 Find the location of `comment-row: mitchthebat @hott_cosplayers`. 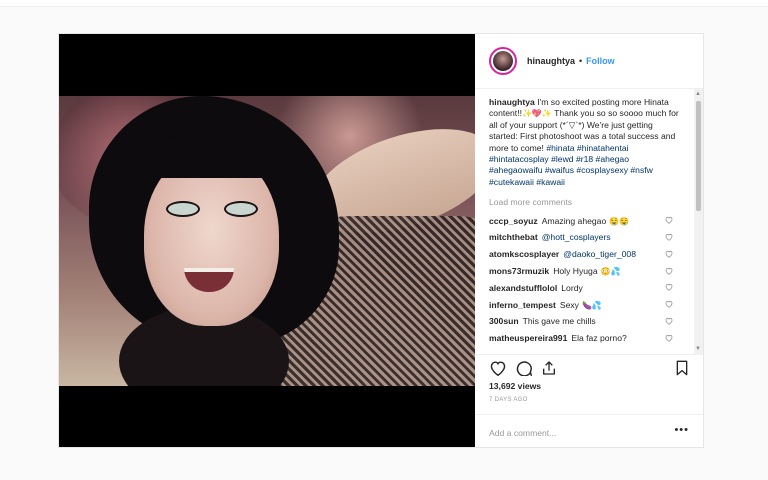

comment-row: mitchthebat @hott_cosplayers is located at coordinates (589, 237).